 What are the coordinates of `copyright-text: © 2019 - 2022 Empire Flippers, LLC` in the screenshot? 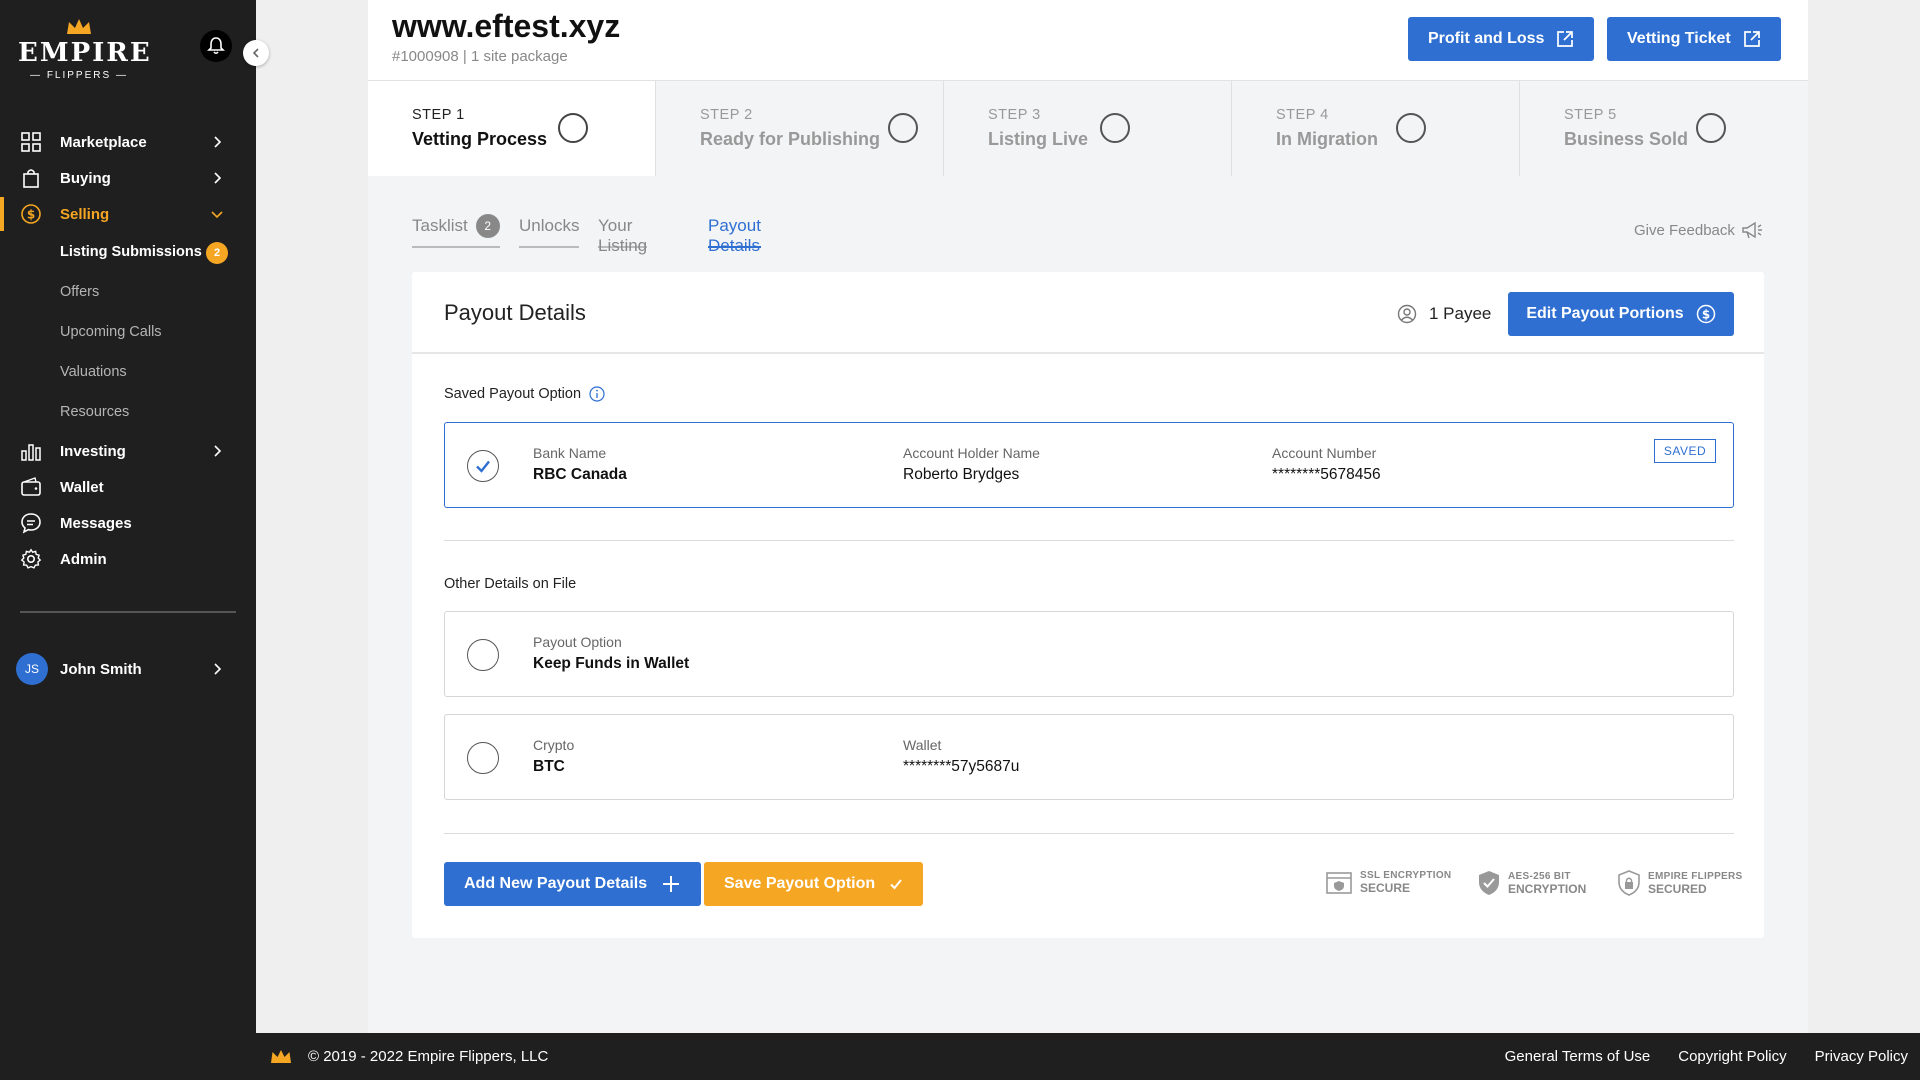 It's located at (428, 1056).